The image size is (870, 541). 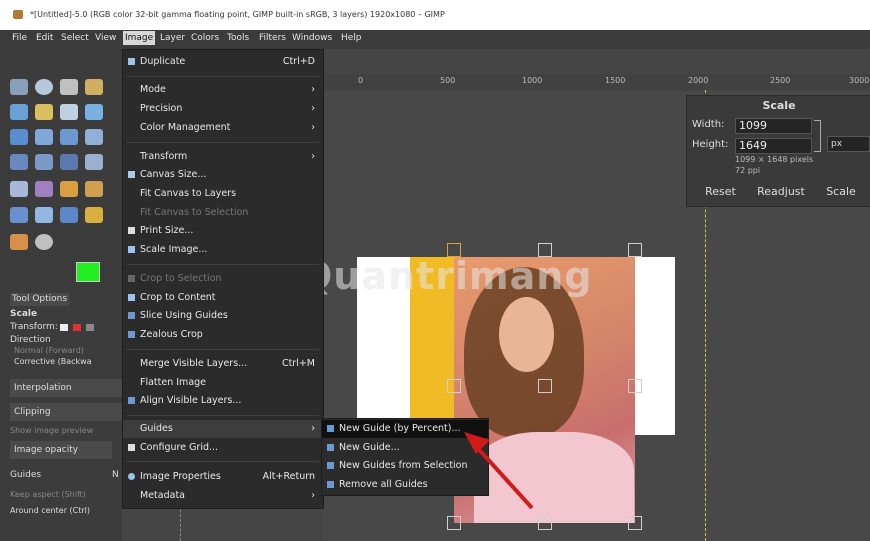 What do you see at coordinates (223, 213) in the screenshot?
I see `menu-item-fit-canvas-selection: Fit Canvas to Selection` at bounding box center [223, 213].